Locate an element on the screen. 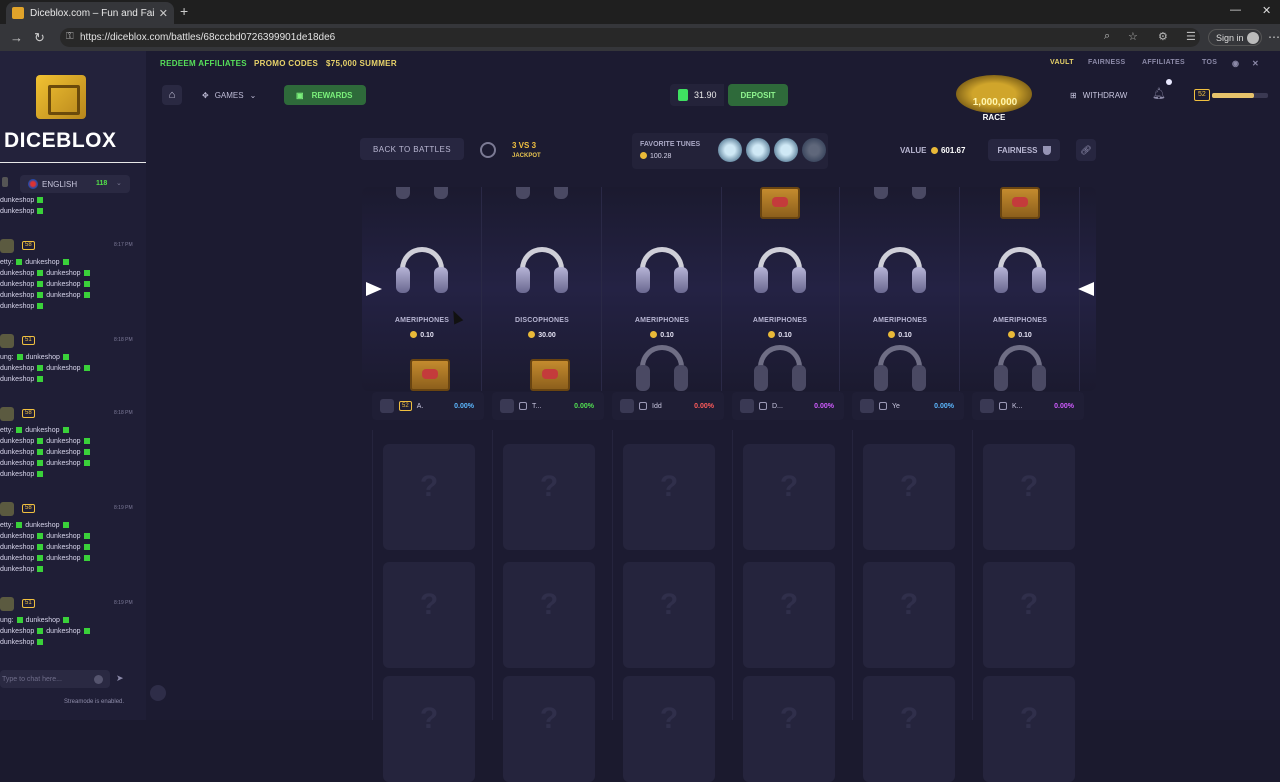  withdraw-button: ⊞ WITHDRAW is located at coordinates (1099, 95).